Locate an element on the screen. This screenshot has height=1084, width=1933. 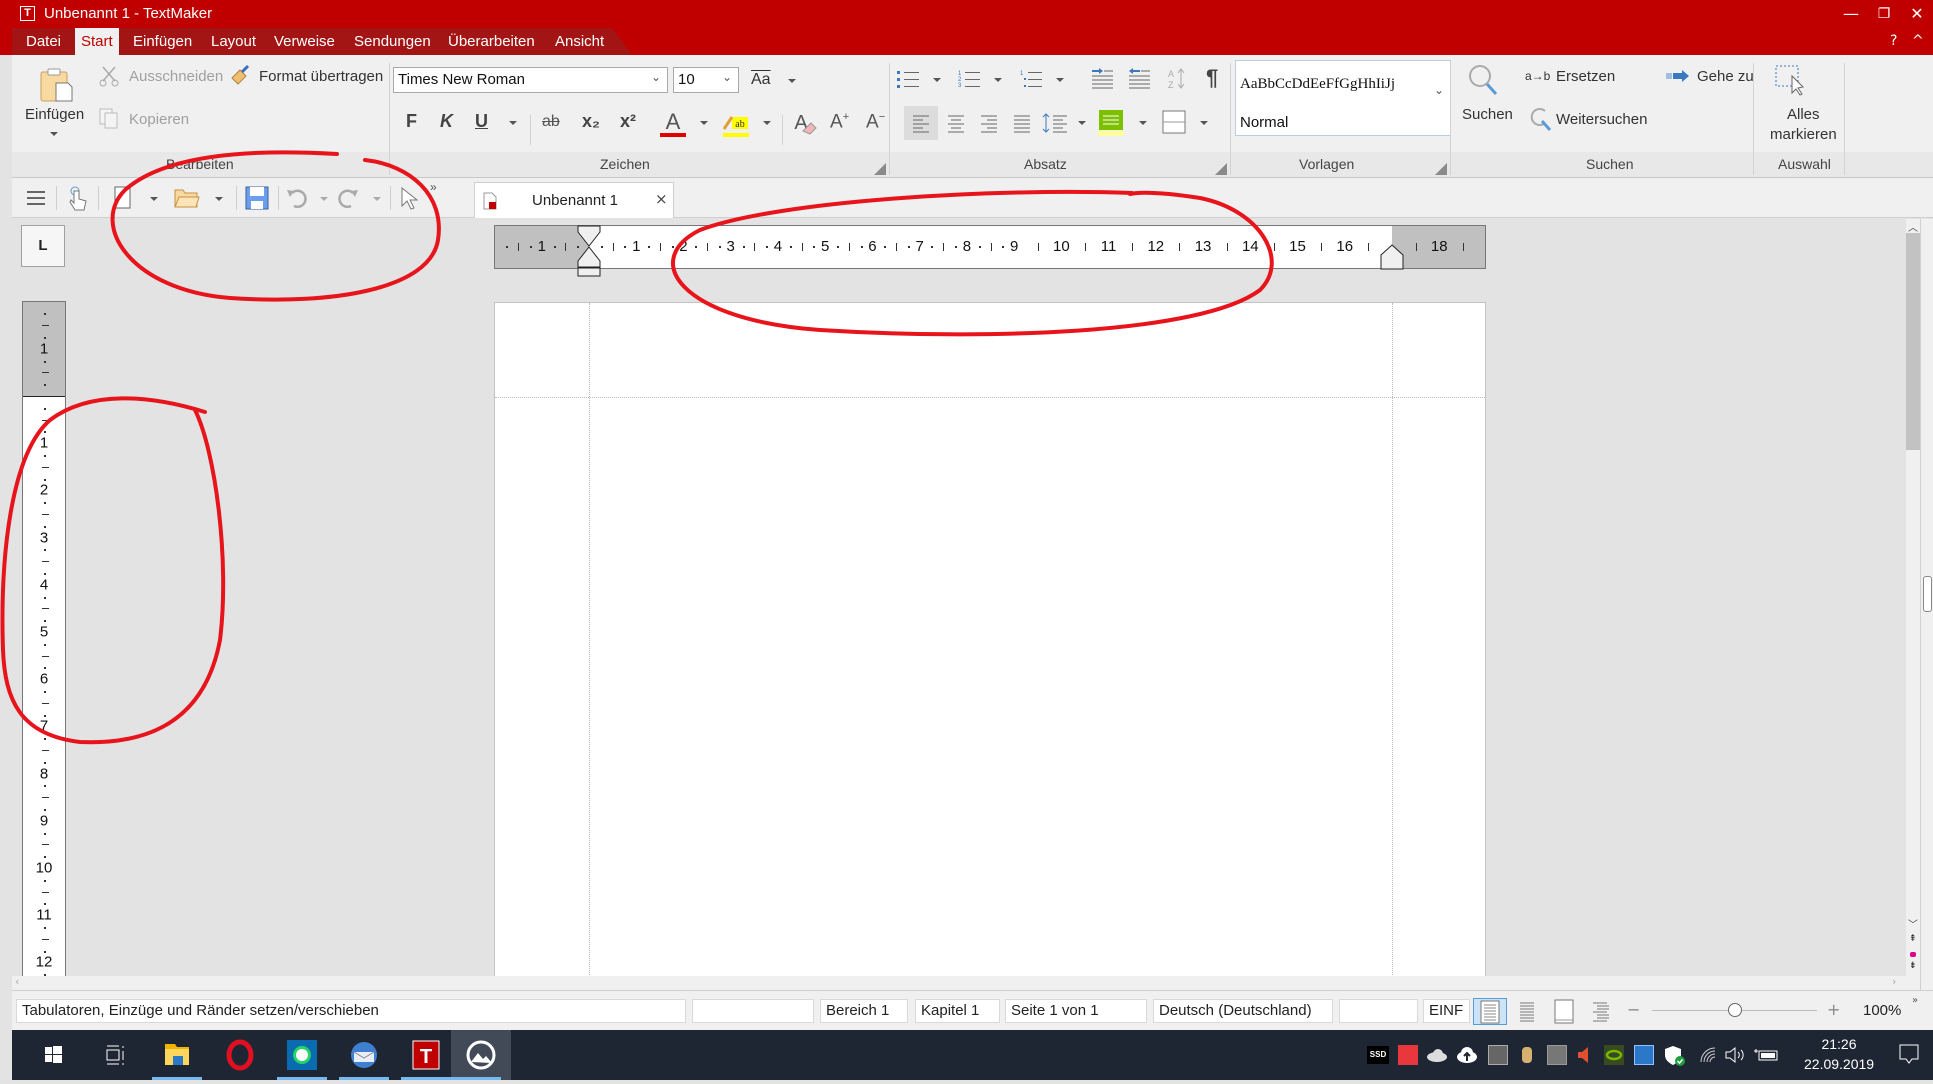
decrease-indent-icon is located at coordinates (1139, 78).